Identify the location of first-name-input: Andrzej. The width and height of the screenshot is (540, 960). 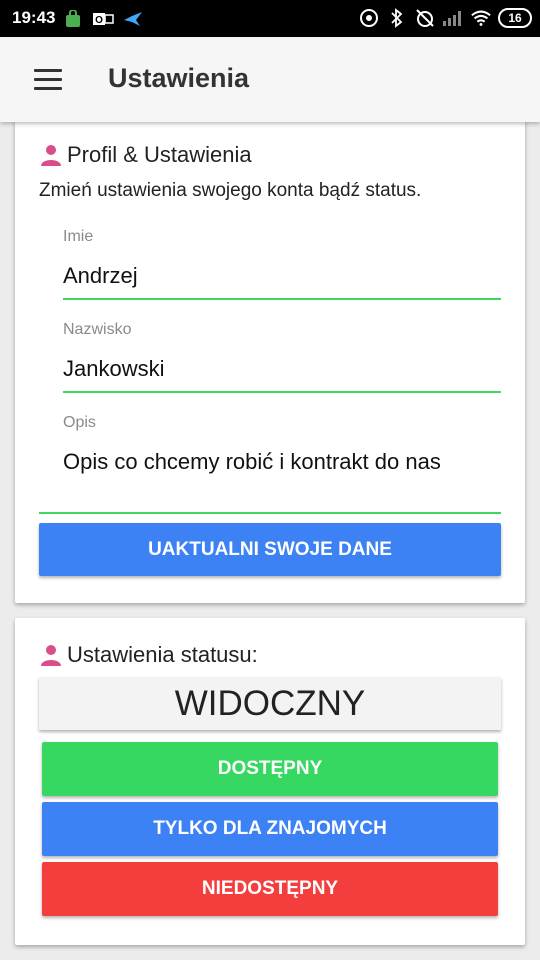
(100, 276).